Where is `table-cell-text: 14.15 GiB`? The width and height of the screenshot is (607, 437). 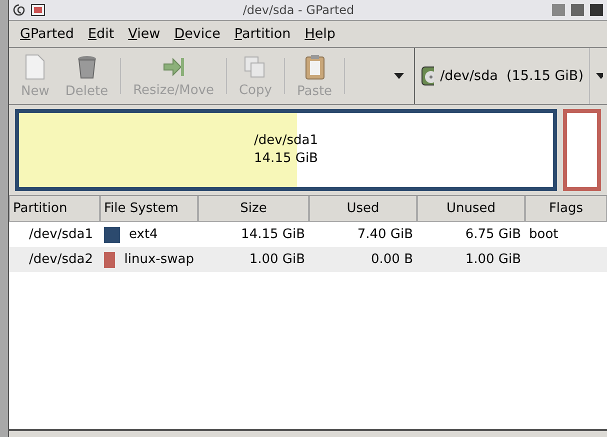 table-cell-text: 14.15 GiB is located at coordinates (273, 234).